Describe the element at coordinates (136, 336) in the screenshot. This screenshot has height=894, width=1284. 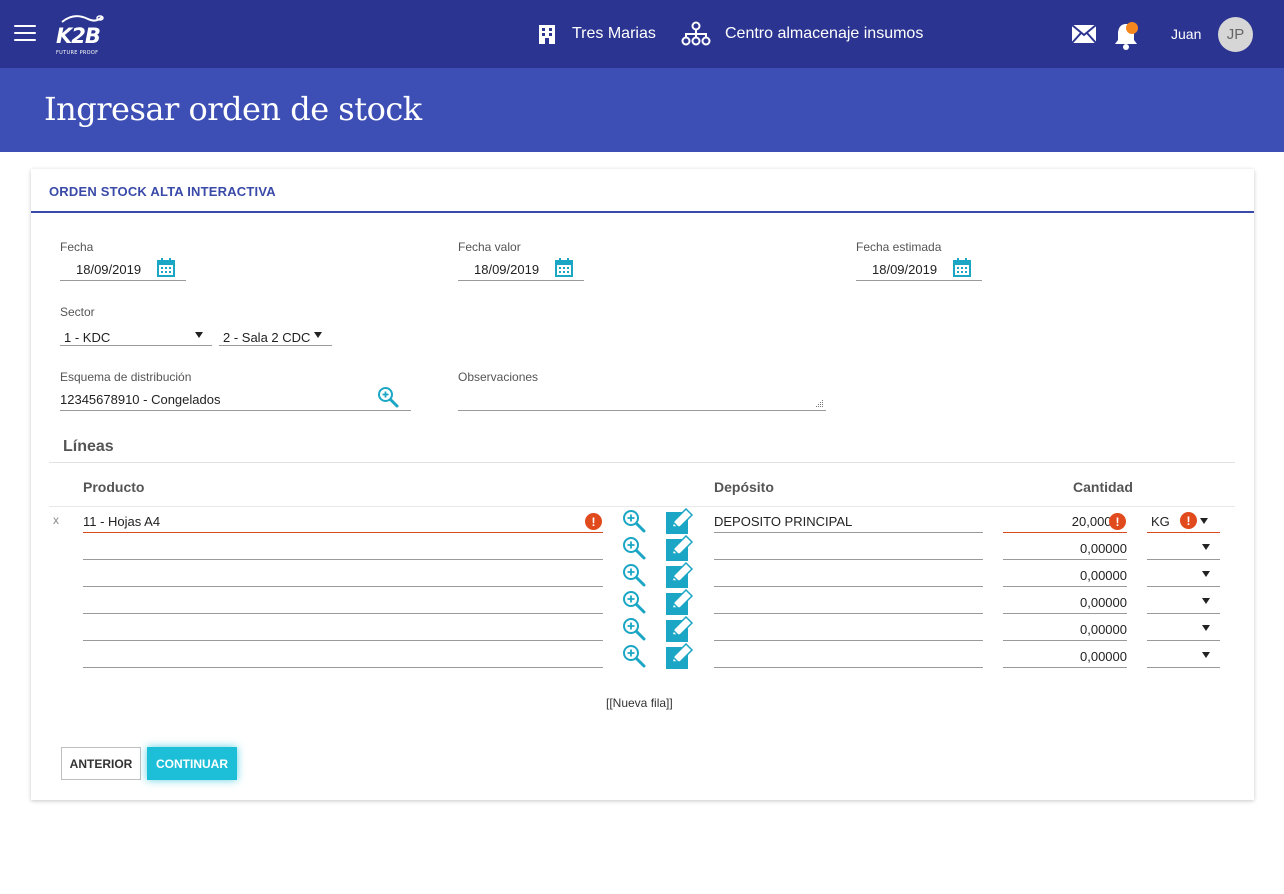
I see `sector-select: 1 - KDC` at that location.